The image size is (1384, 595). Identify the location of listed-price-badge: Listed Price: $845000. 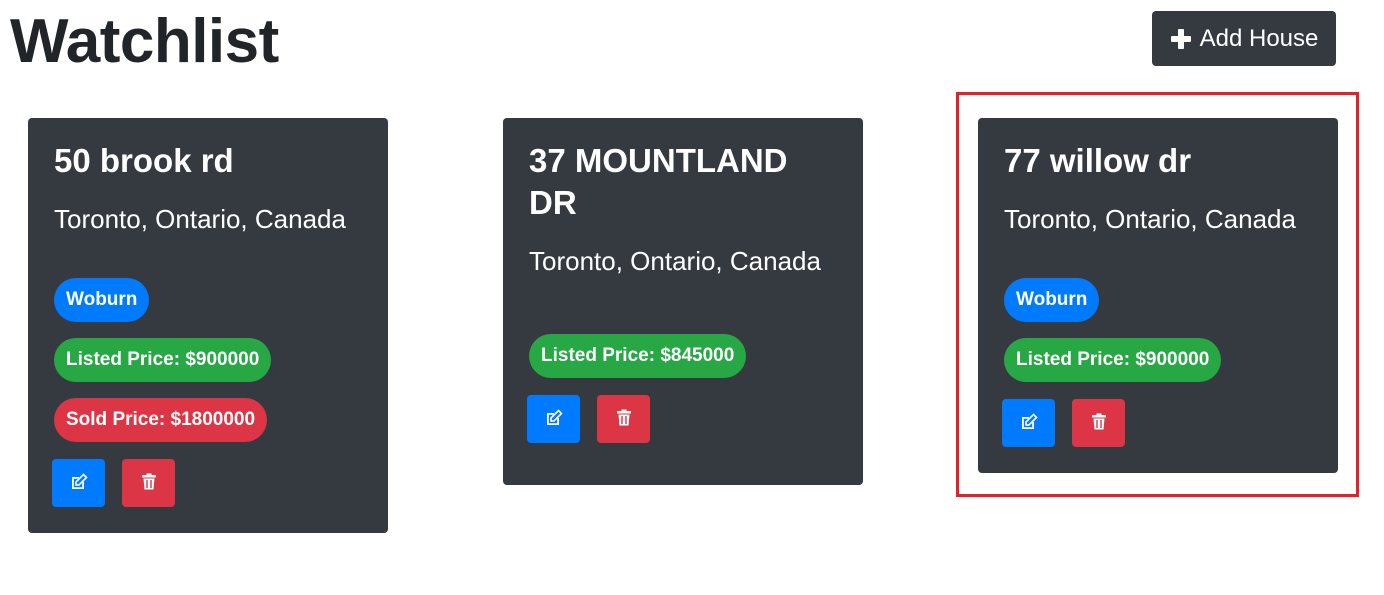
(638, 356).